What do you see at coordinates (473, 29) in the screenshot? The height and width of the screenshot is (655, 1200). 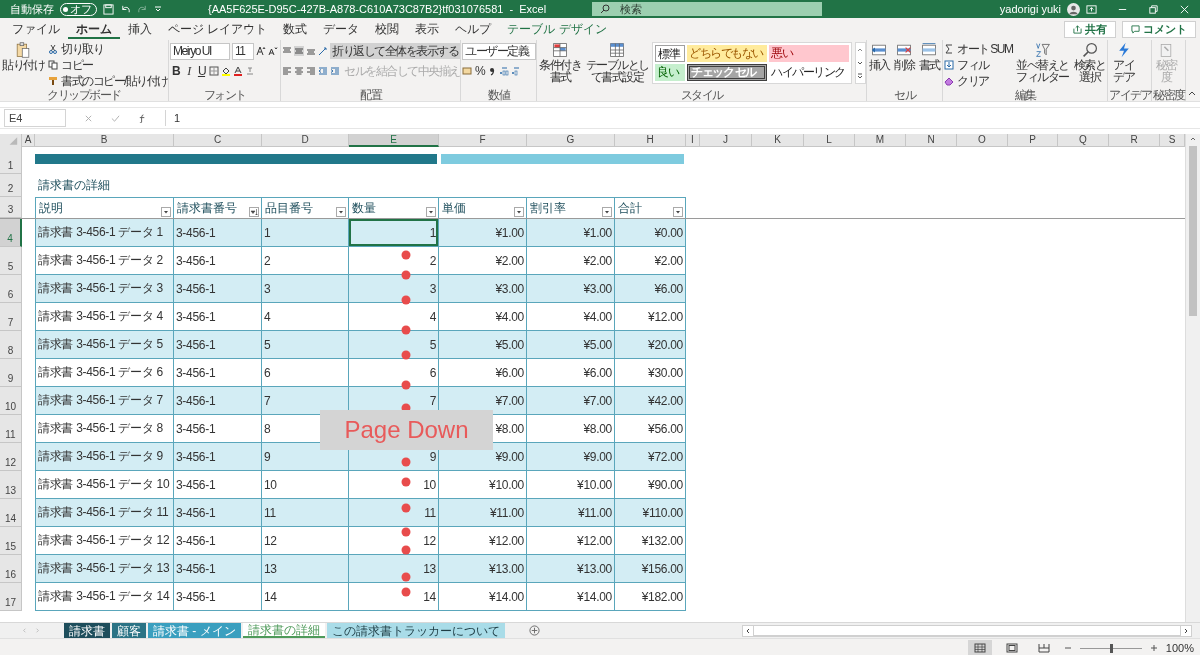 I see `ribbon-tab: ヘルプ` at bounding box center [473, 29].